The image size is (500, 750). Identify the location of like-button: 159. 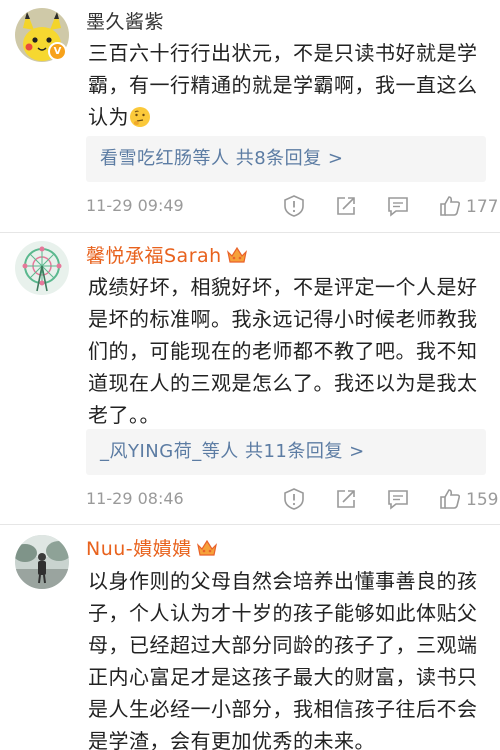
(468, 500).